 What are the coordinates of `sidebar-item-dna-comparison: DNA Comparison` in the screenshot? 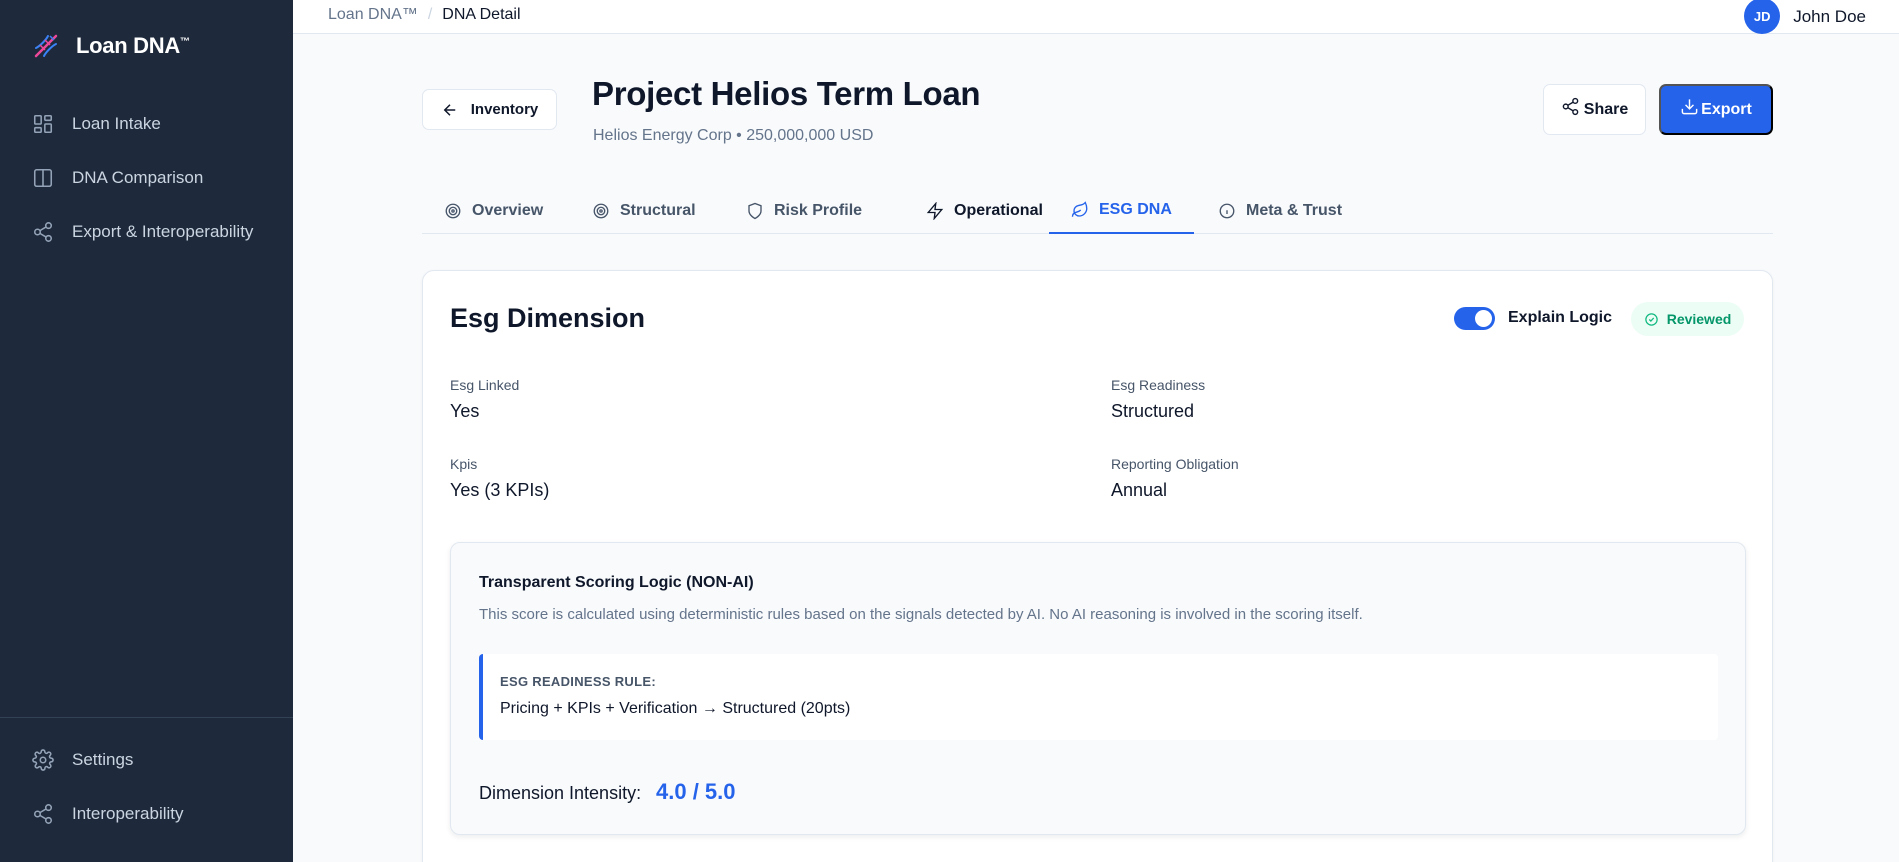 It's located at (146, 178).